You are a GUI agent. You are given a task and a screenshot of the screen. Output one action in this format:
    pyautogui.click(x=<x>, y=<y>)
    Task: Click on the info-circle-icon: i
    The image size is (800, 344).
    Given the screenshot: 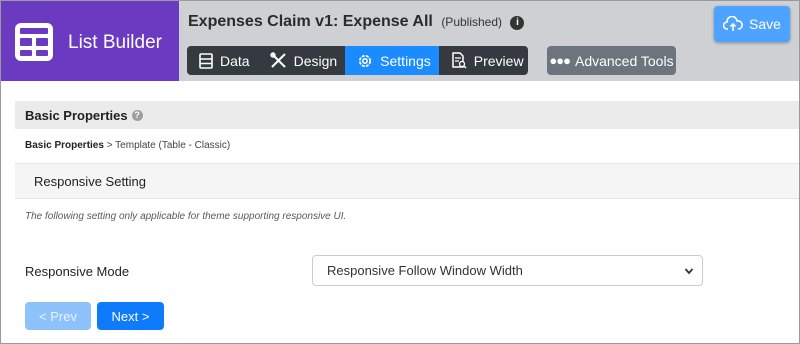 What is the action you would take?
    pyautogui.click(x=517, y=23)
    